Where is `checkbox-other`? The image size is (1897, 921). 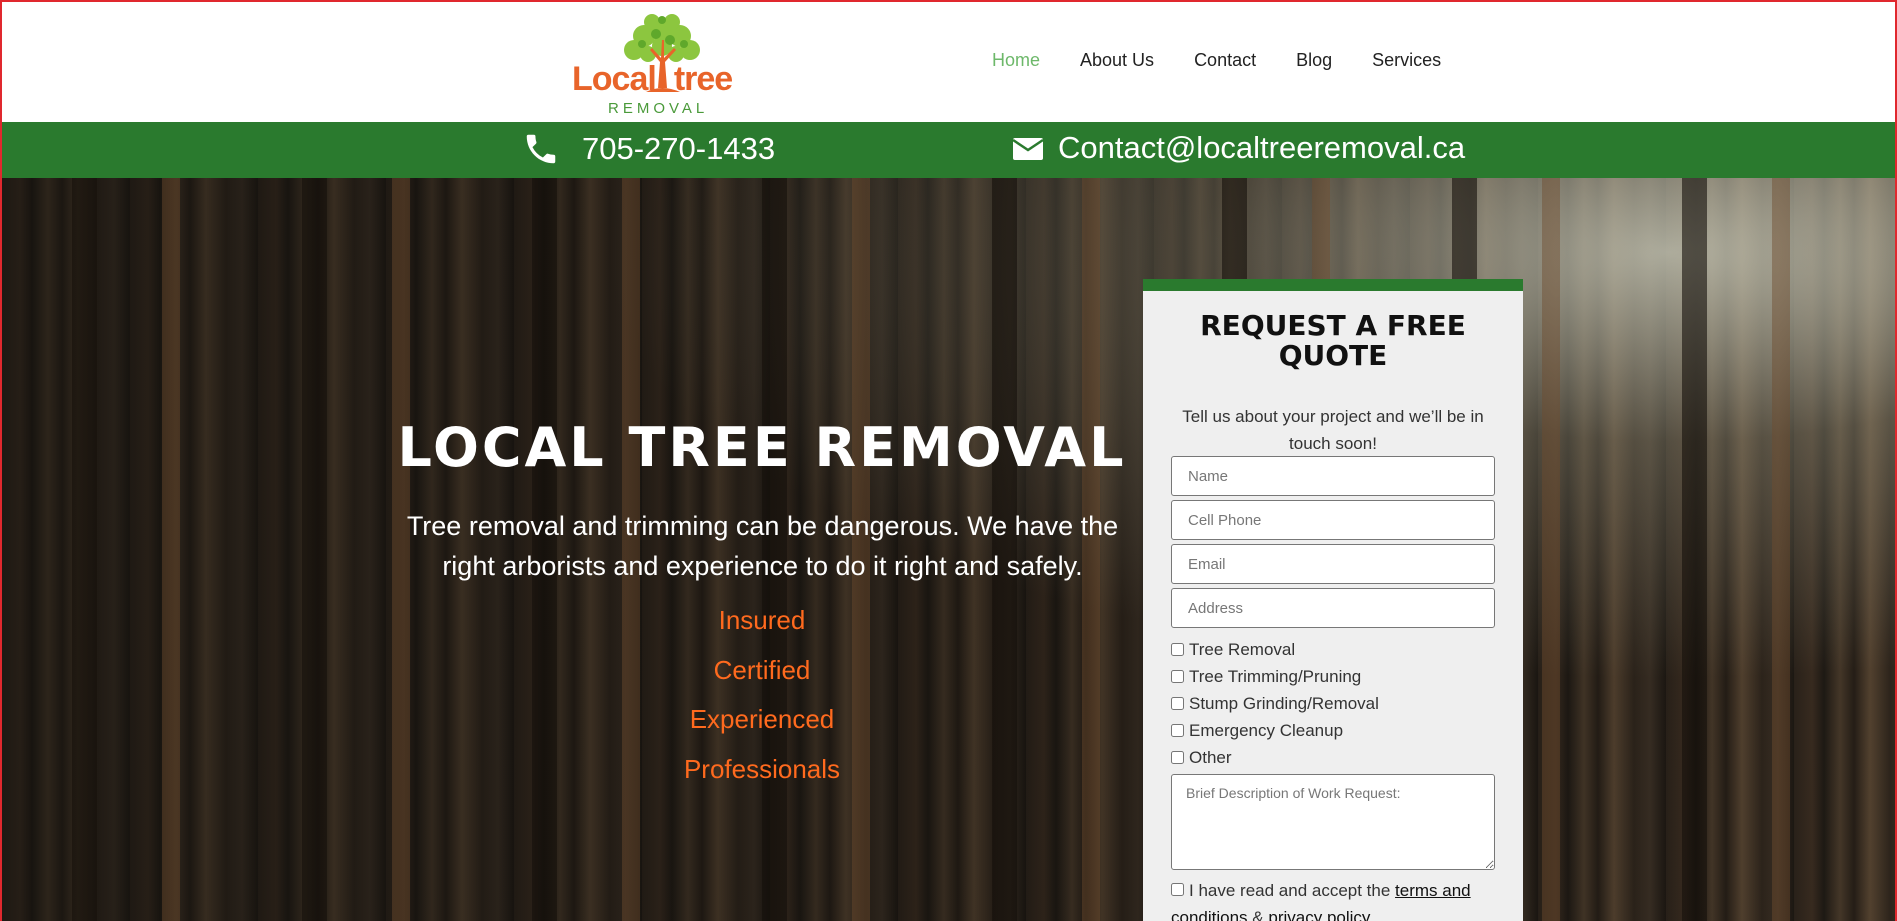
checkbox-other is located at coordinates (1177, 757).